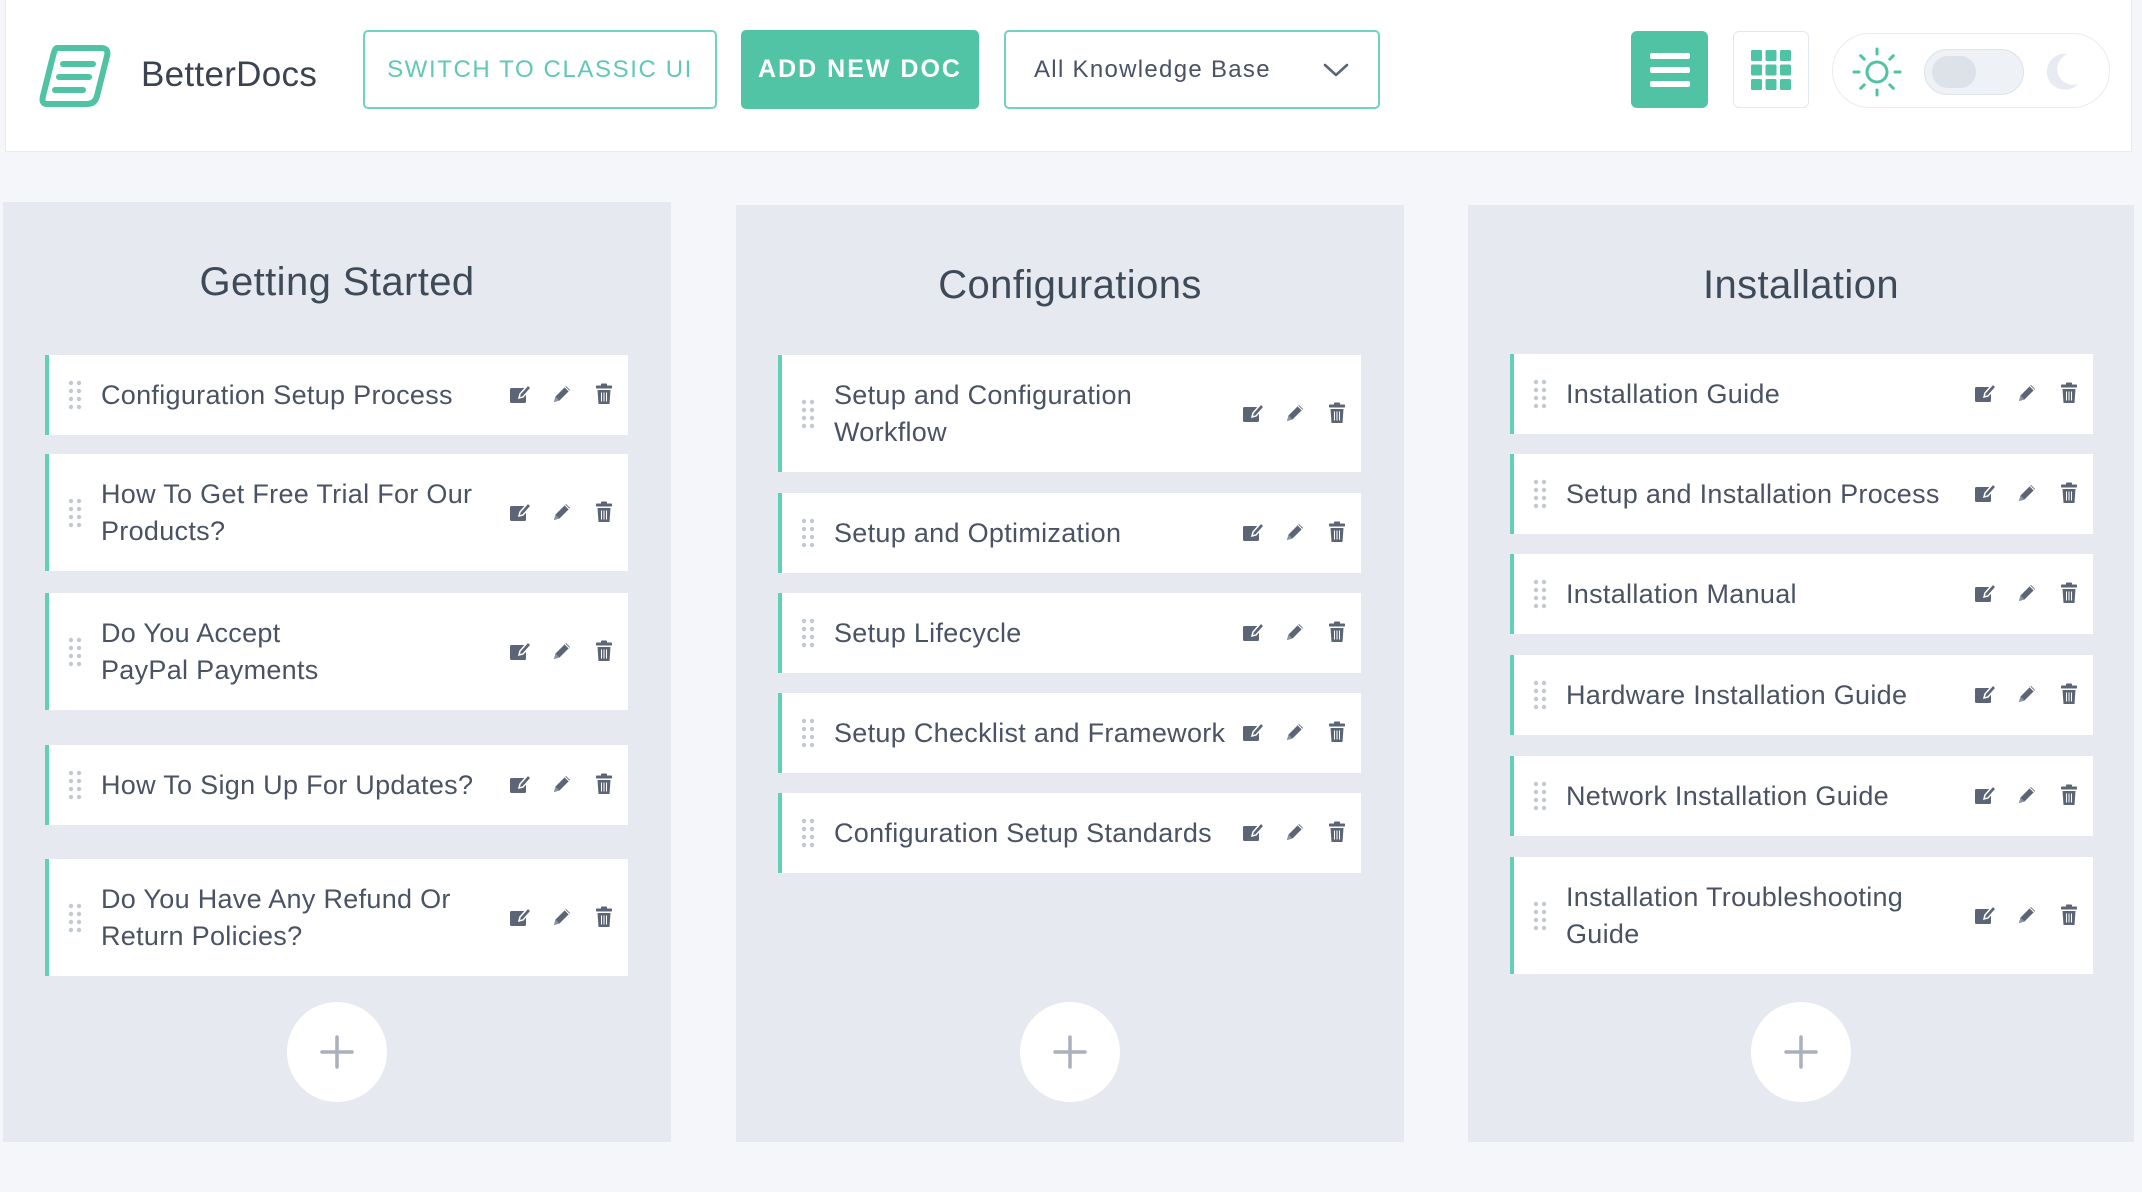  I want to click on sun-icon, so click(1877, 72).